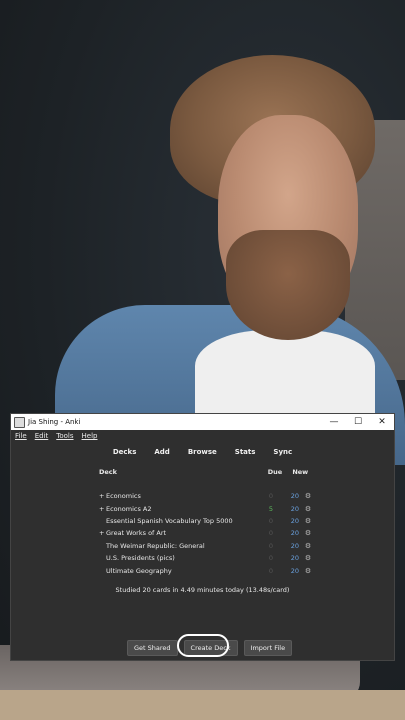 This screenshot has width=405, height=720. What do you see at coordinates (19, 422) in the screenshot?
I see `anki-app-icon` at bounding box center [19, 422].